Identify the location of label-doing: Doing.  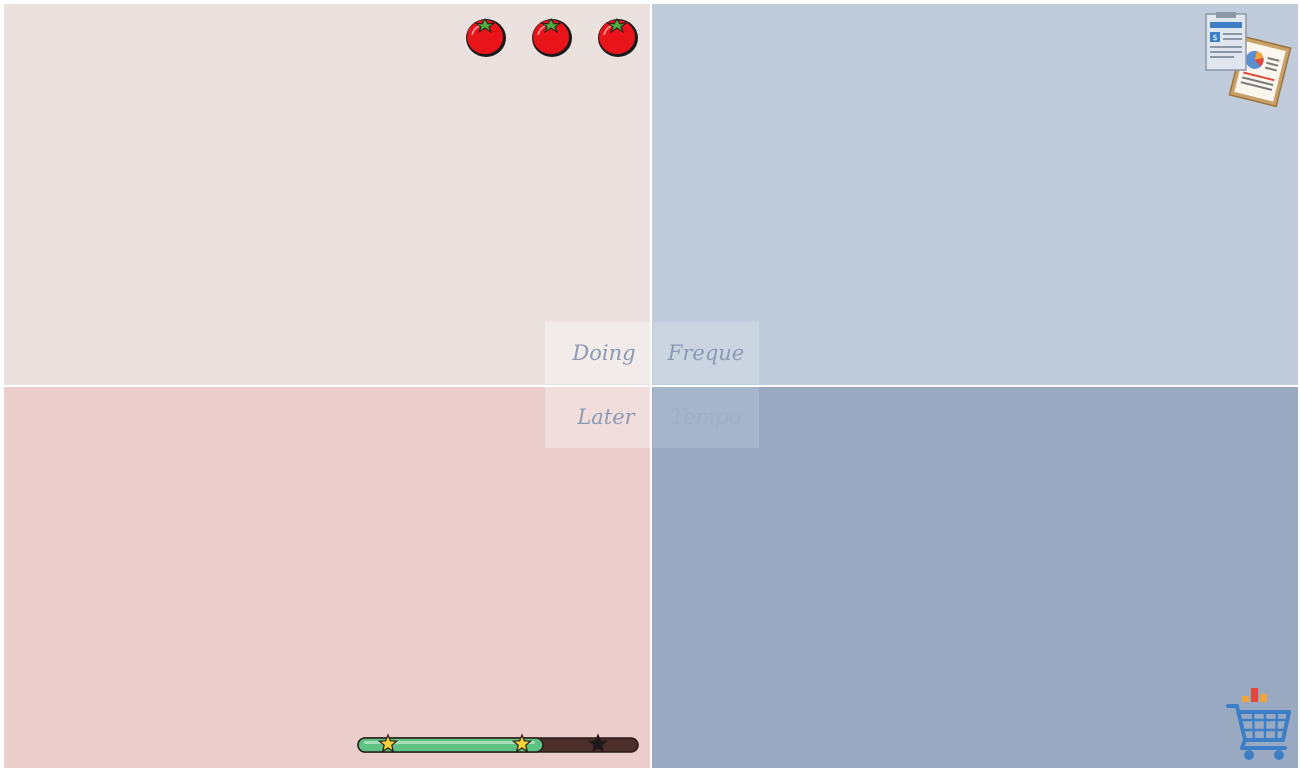
(598, 353).